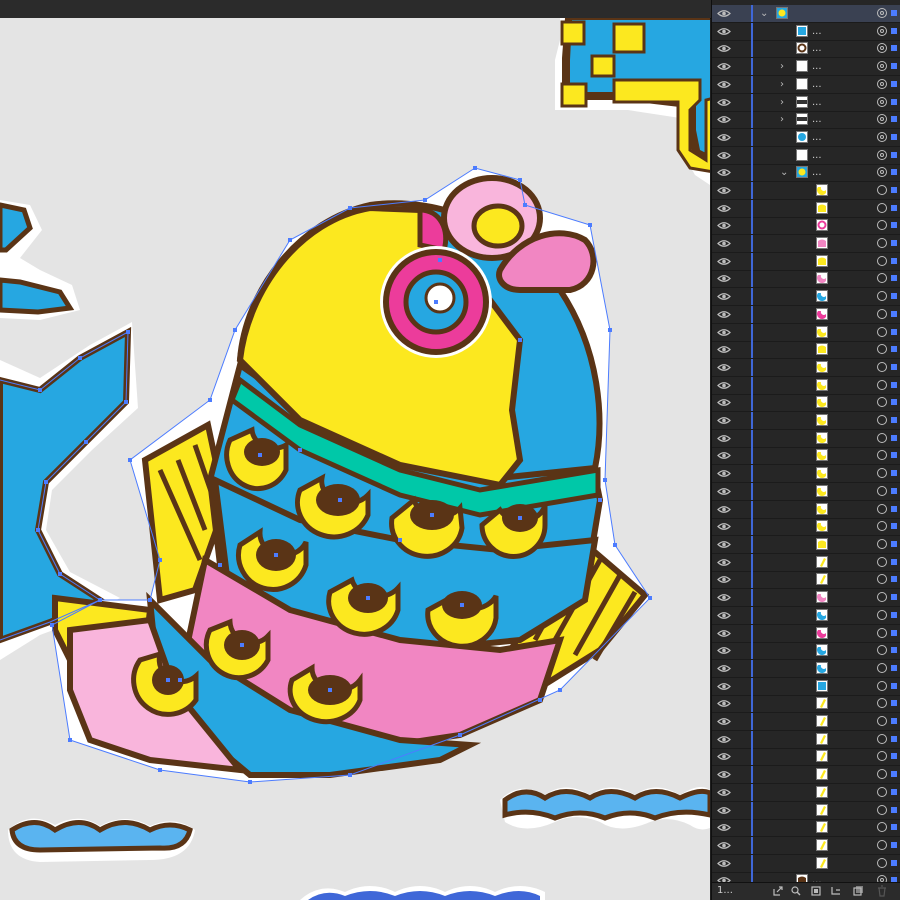 The width and height of the screenshot is (900, 900). Describe the element at coordinates (782, 102) in the screenshot. I see `chevron-right-icon: ›` at that location.